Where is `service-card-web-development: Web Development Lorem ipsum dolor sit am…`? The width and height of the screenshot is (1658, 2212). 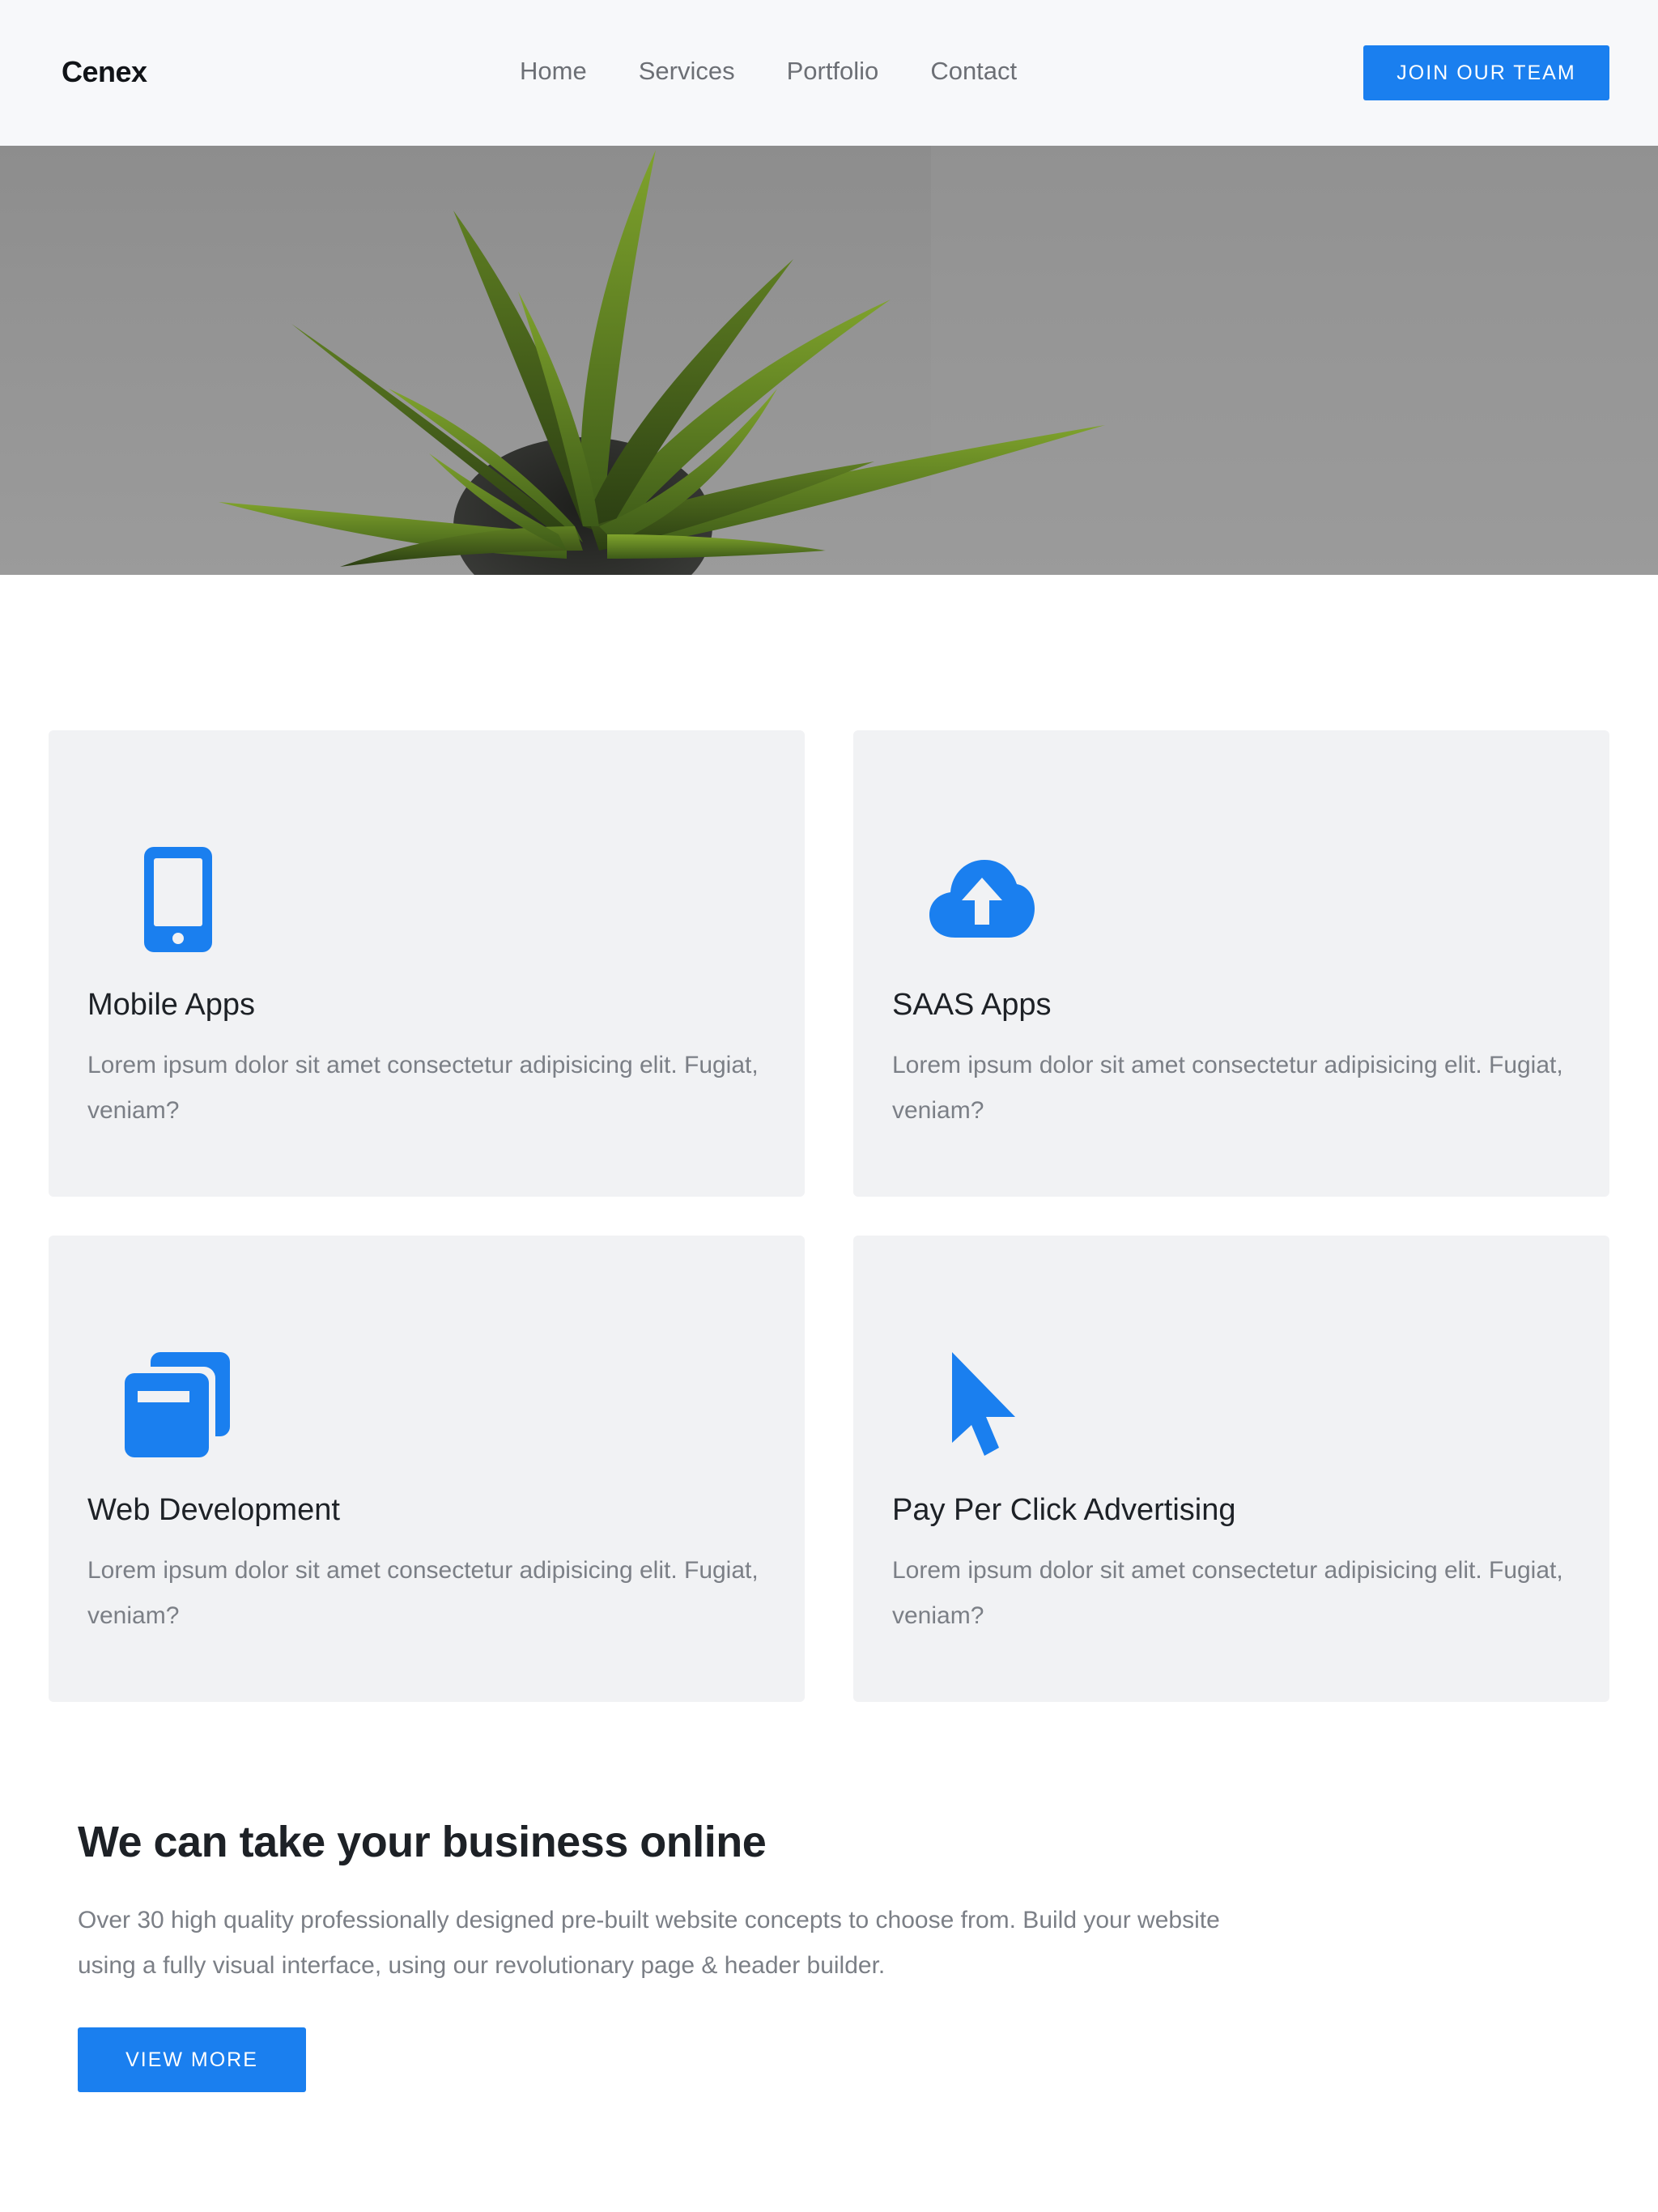
service-card-web-development: Web Development Lorem ipsum dolor sit am… is located at coordinates (427, 1469).